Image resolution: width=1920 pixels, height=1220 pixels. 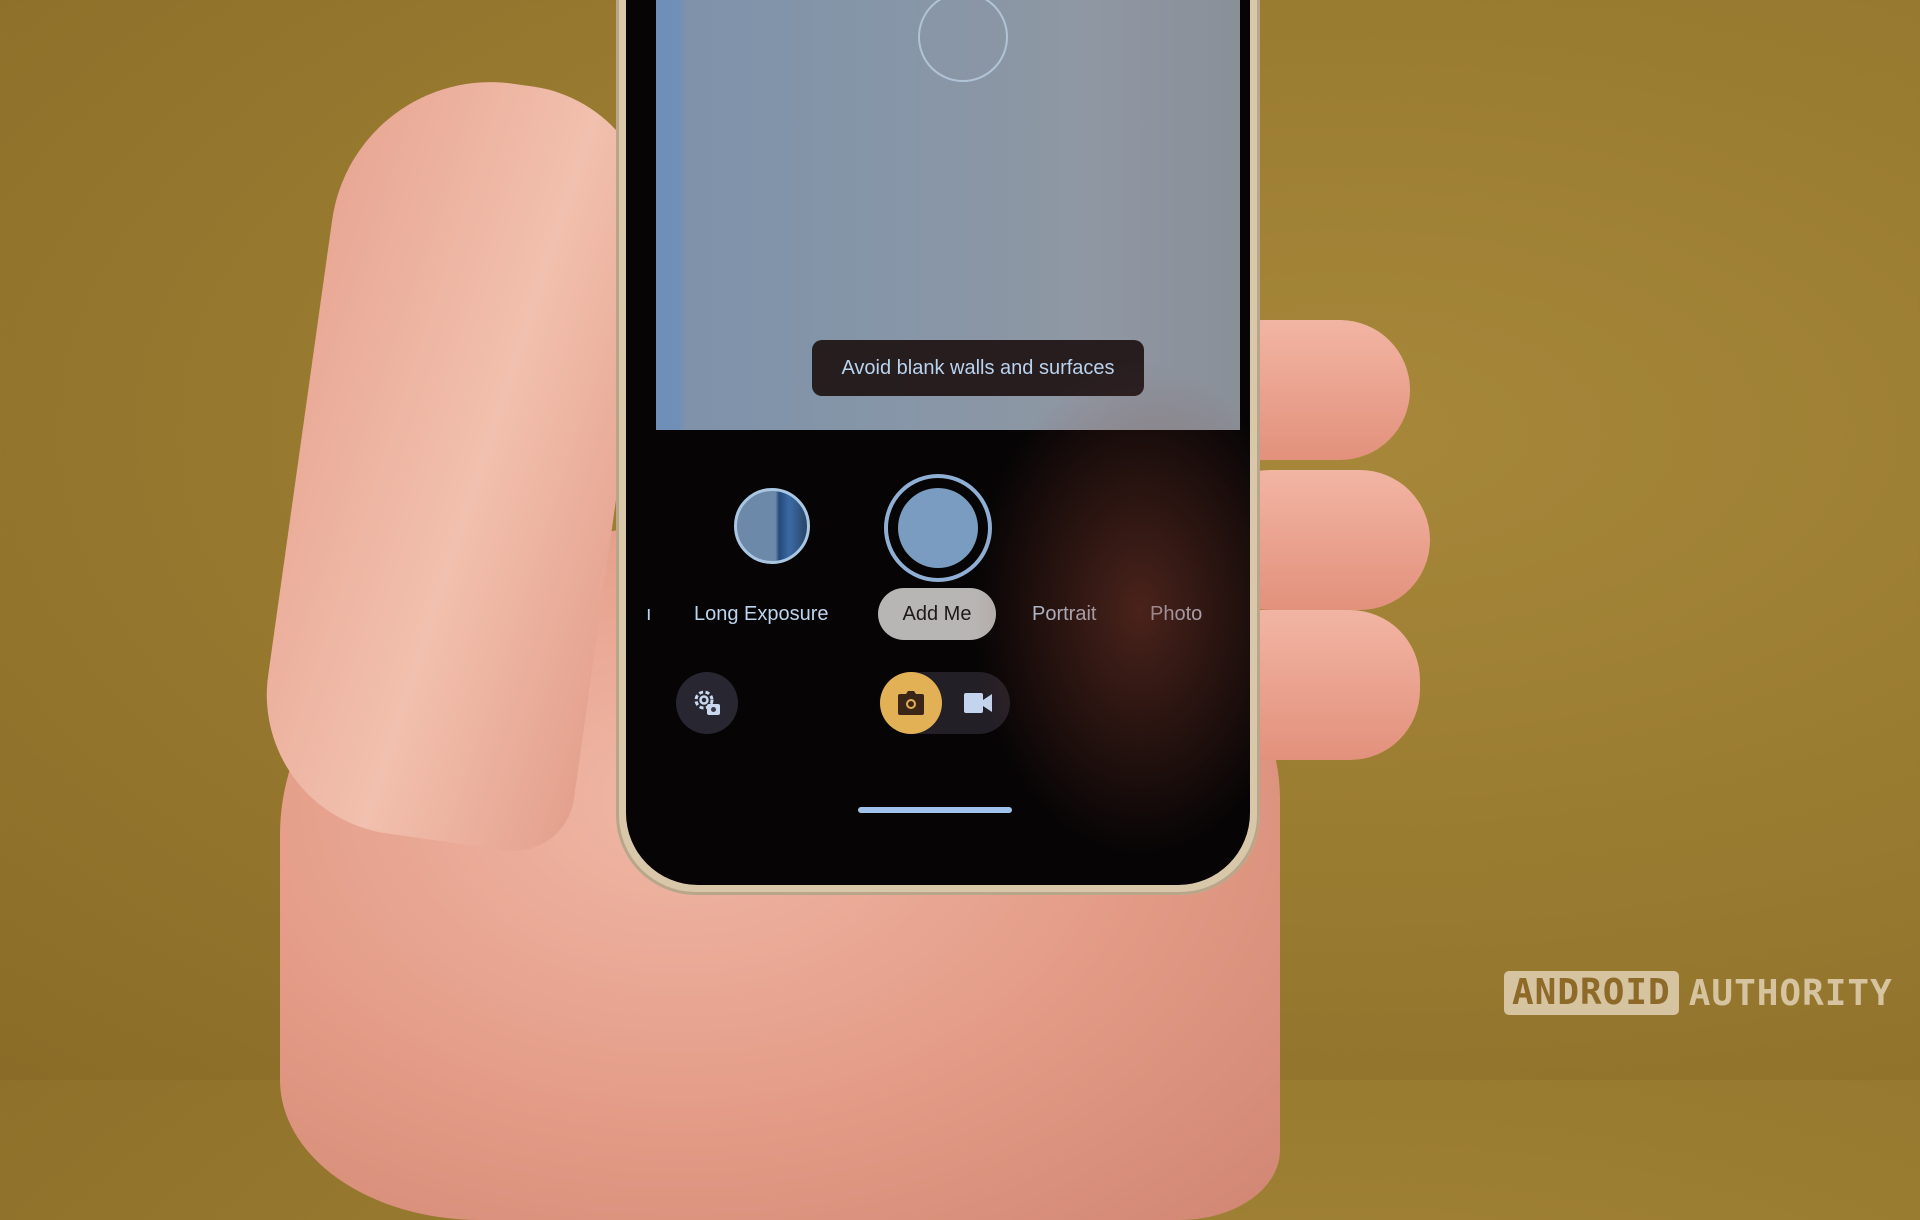 I want to click on watermark-logo: ANDROID AUTHORITY, so click(x=1698, y=993).